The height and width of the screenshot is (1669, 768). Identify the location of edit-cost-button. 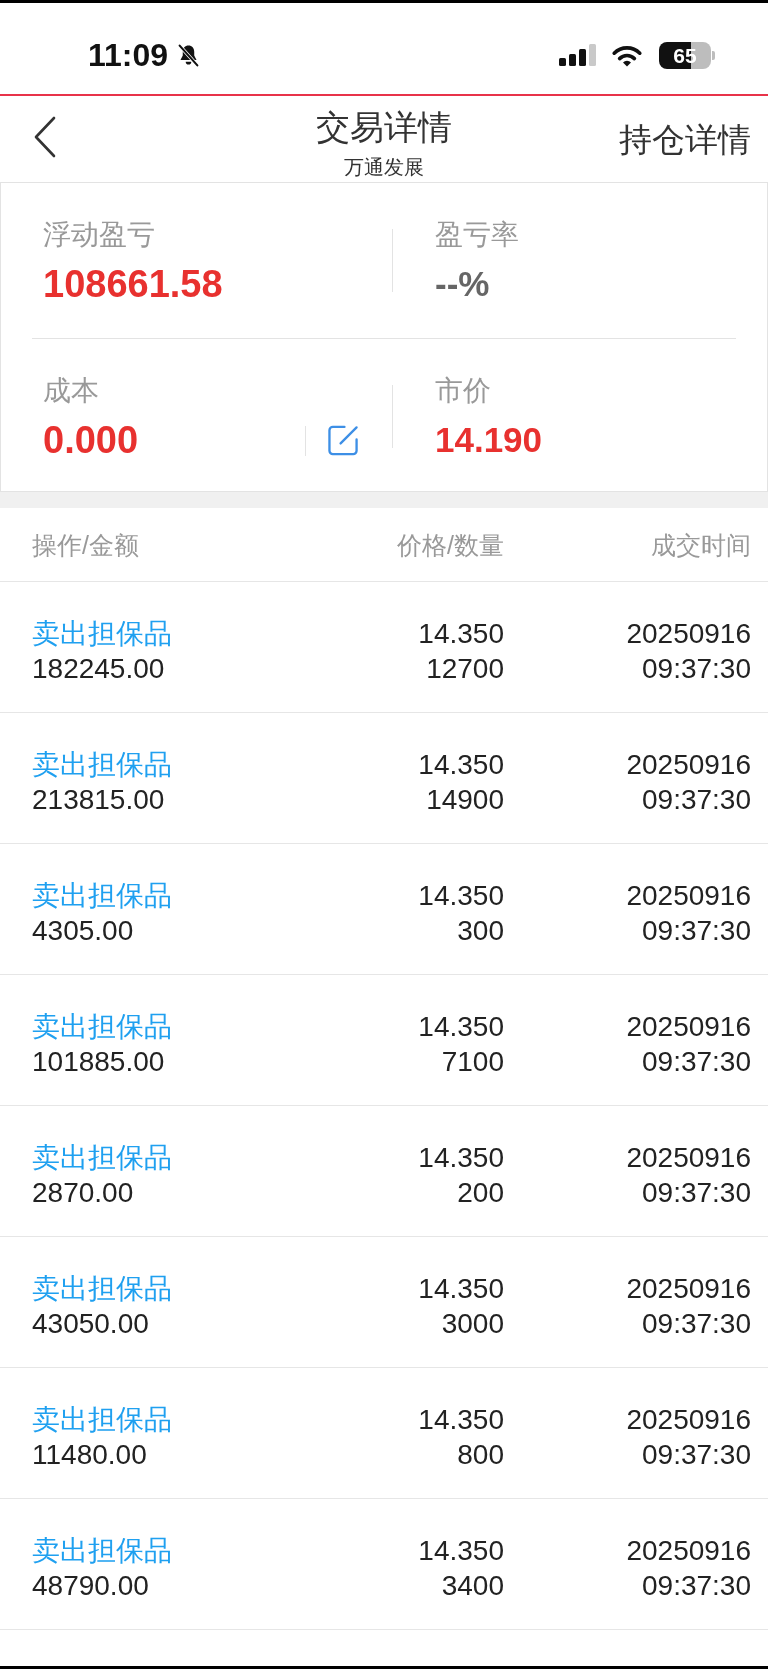
(343, 440).